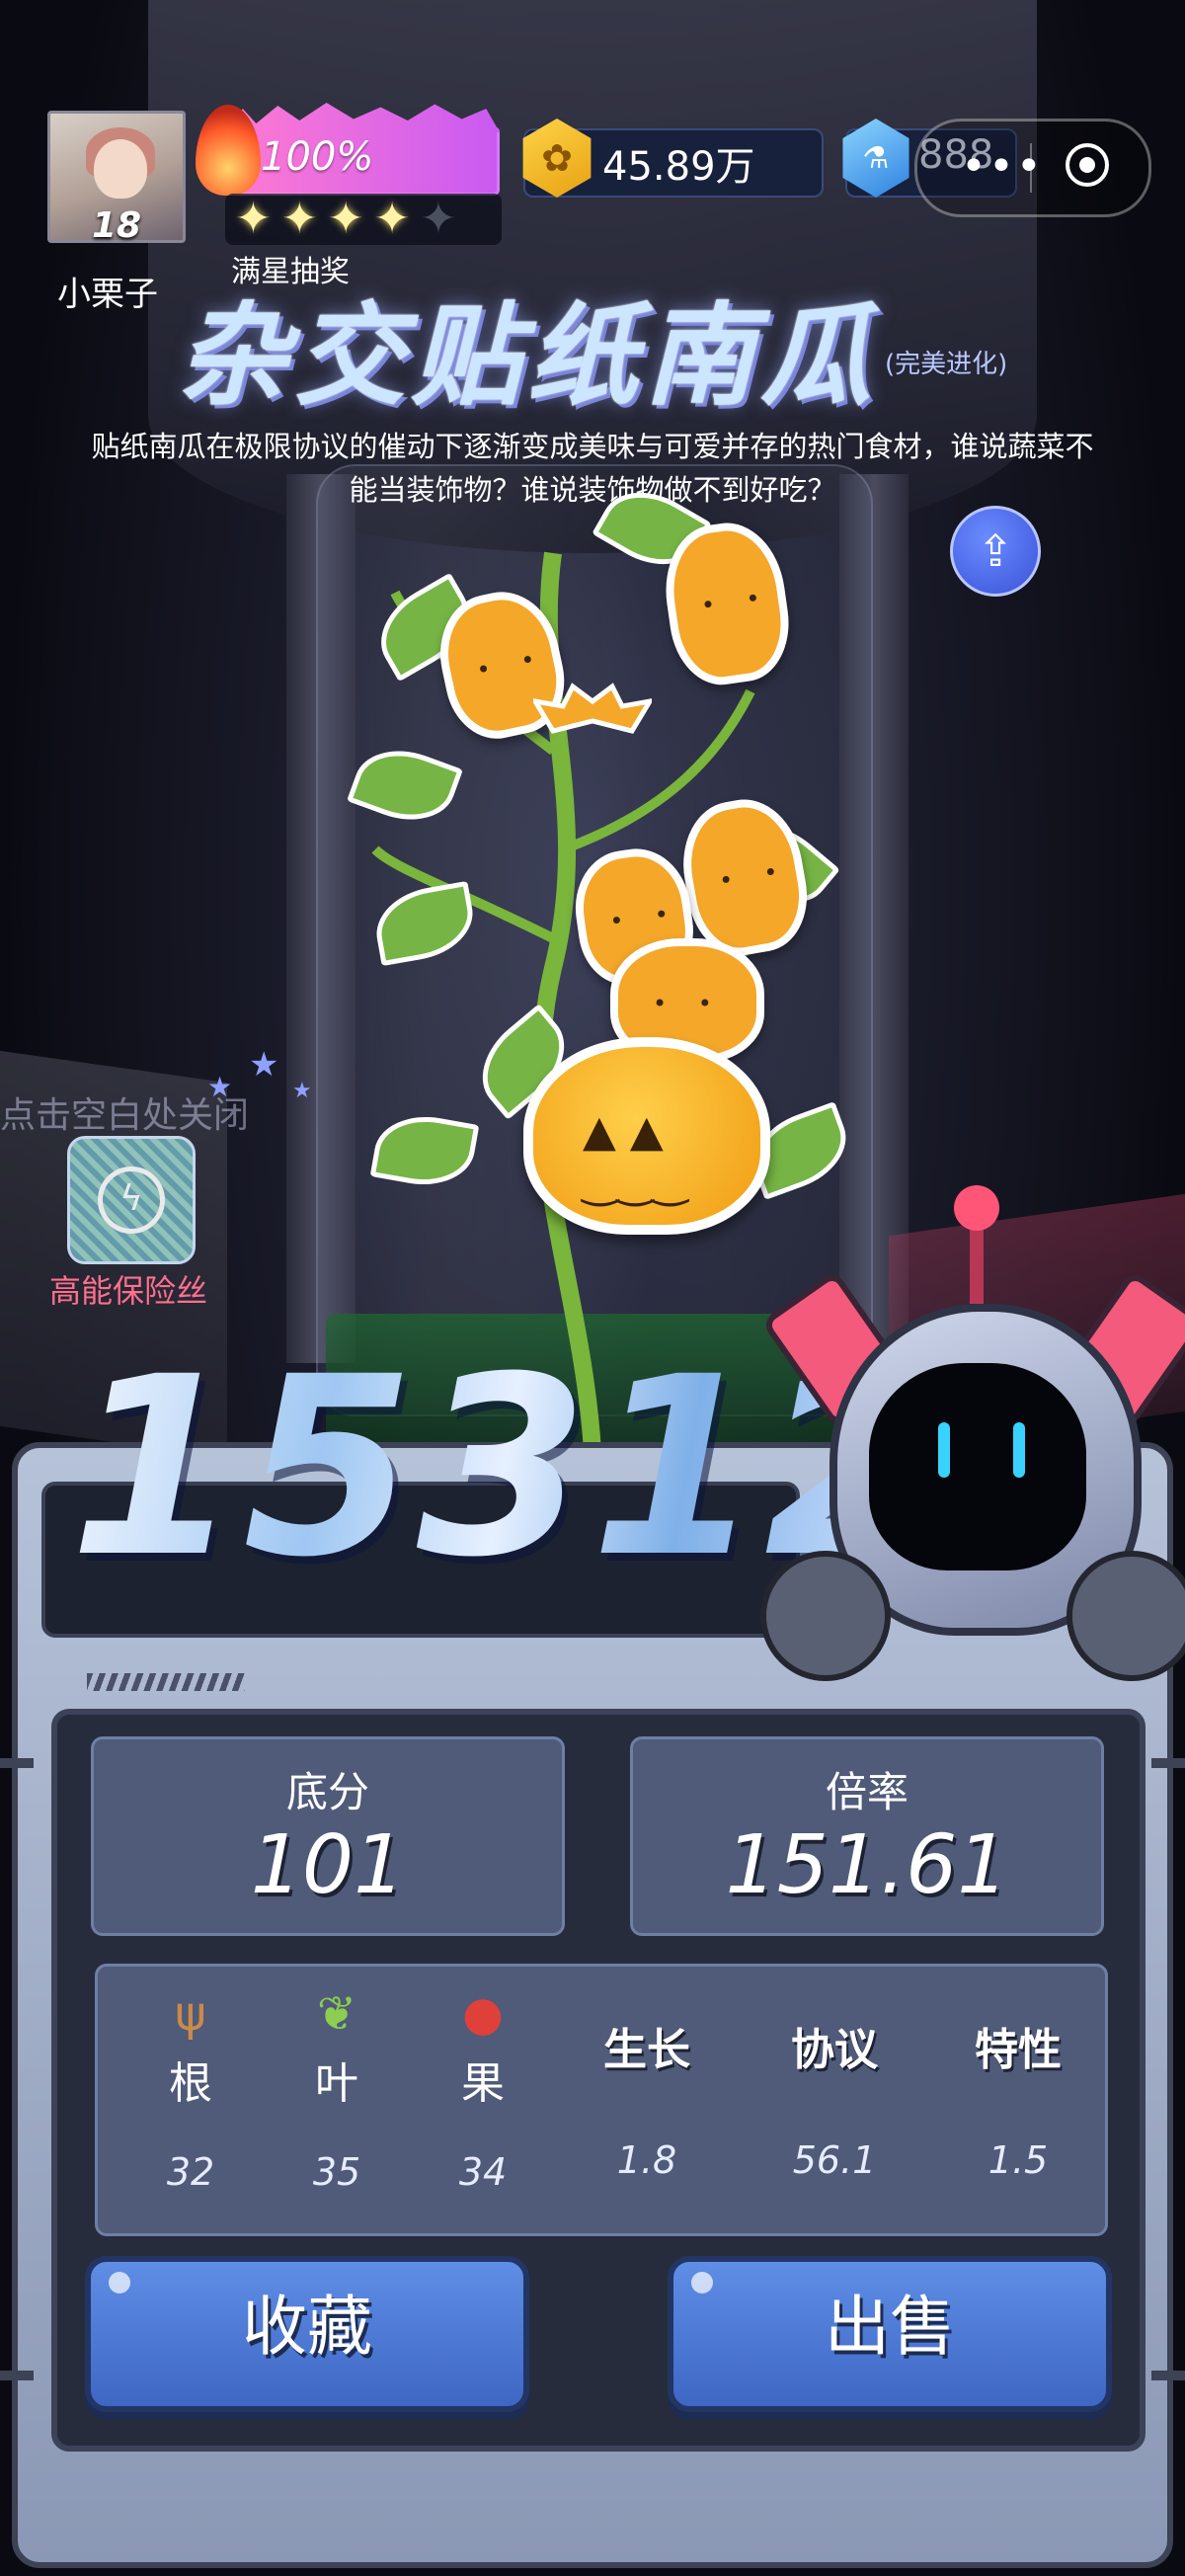 The height and width of the screenshot is (2576, 1185). What do you see at coordinates (978, 1466) in the screenshot?
I see `robot-visor` at bounding box center [978, 1466].